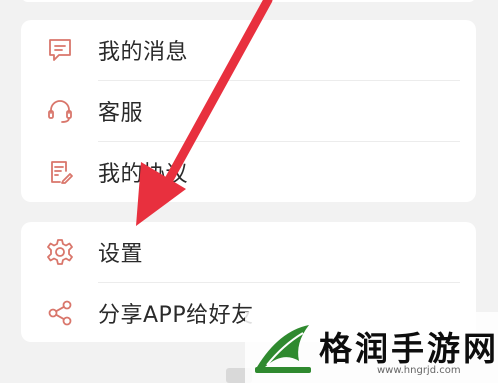  Describe the element at coordinates (143, 52) in the screenshot. I see `menu-item-label: 我的消息` at that location.